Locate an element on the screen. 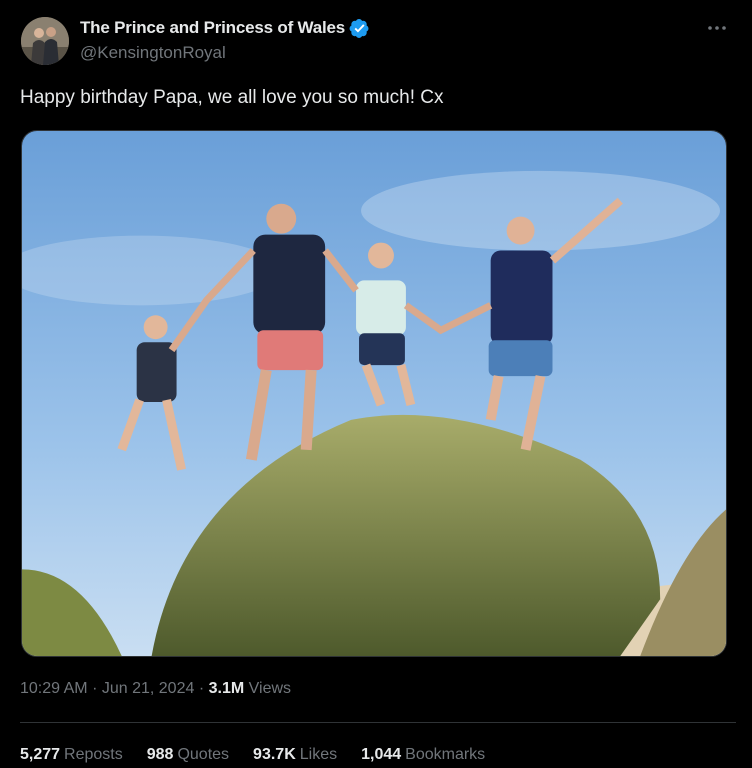  bookmarks-label: Bookmarks is located at coordinates (445, 754).